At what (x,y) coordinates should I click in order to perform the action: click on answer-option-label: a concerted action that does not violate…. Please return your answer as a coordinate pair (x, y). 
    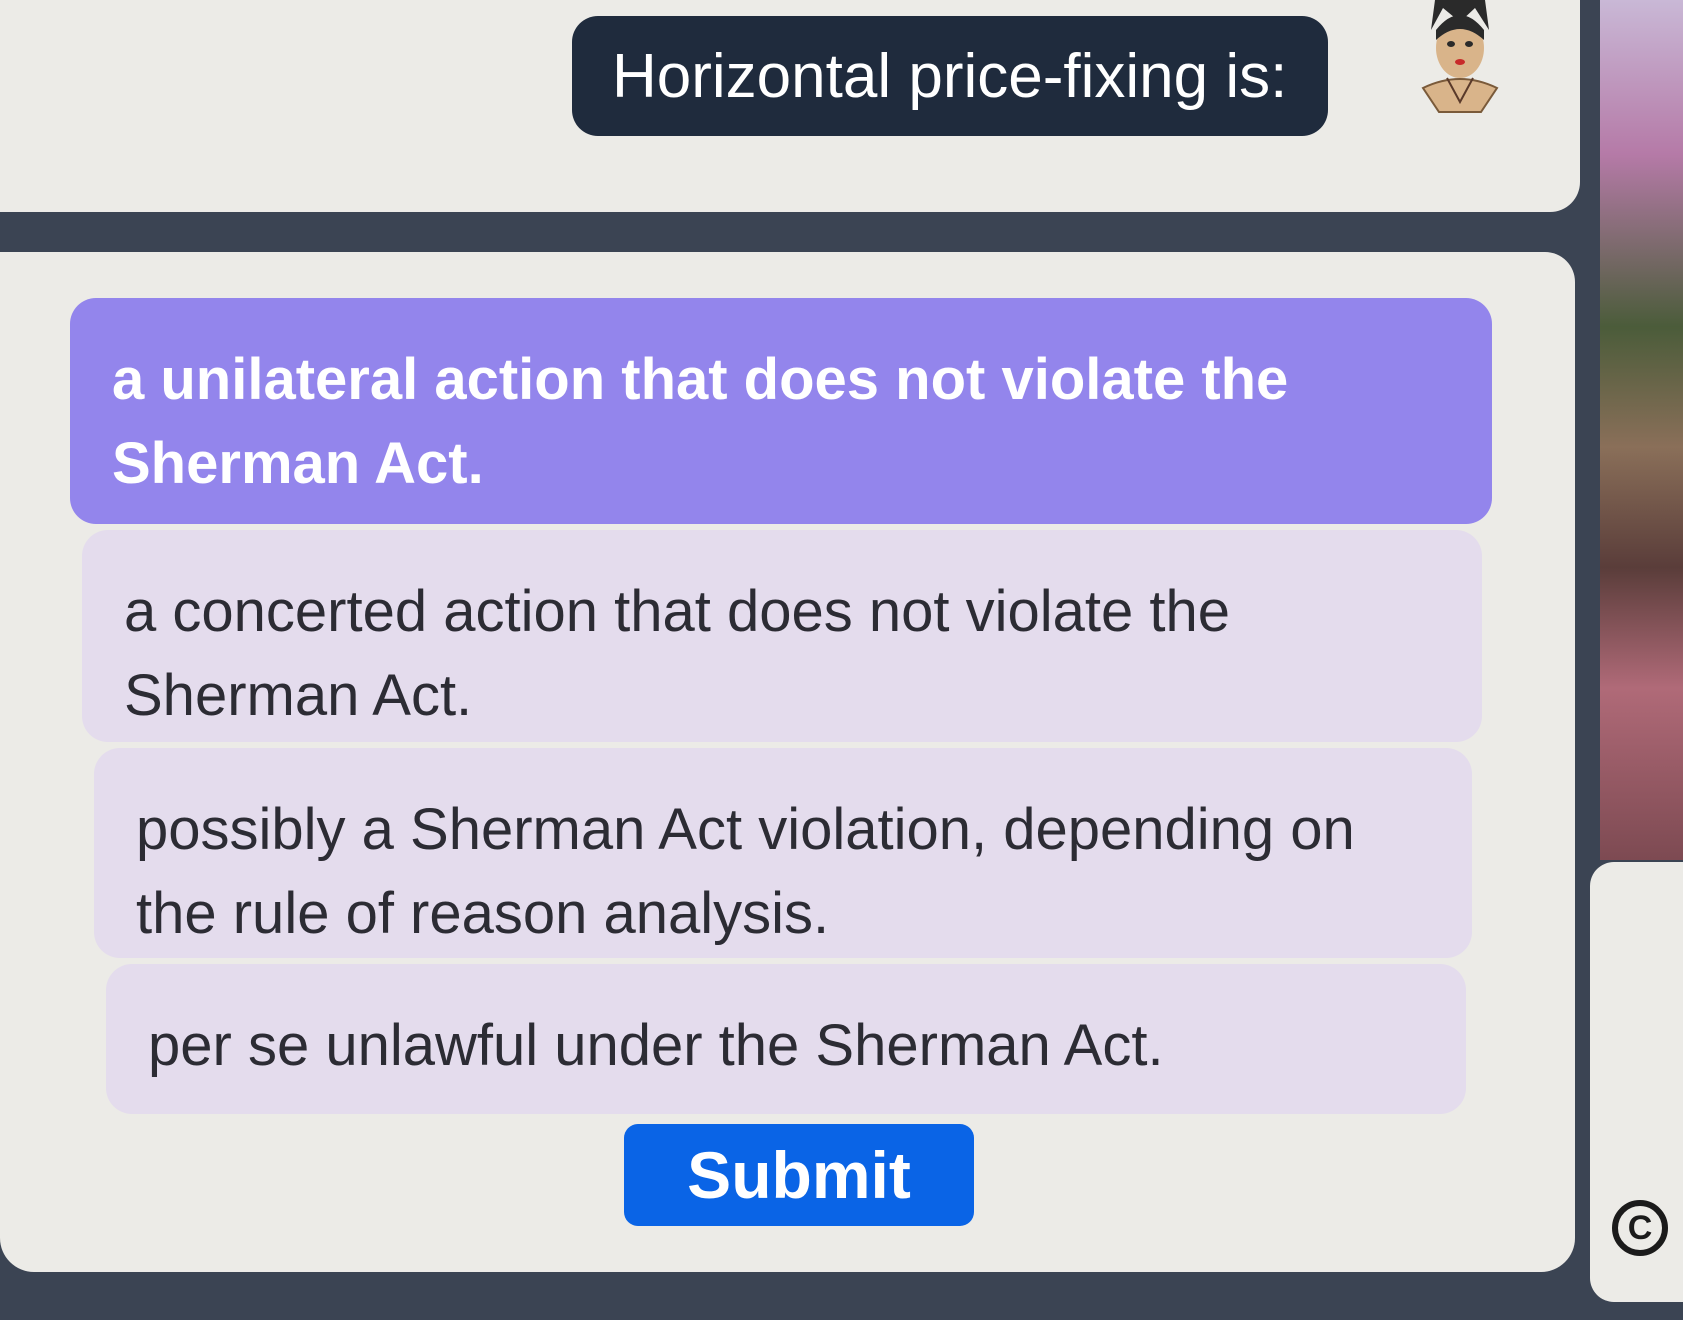
    Looking at the image, I should click on (677, 653).